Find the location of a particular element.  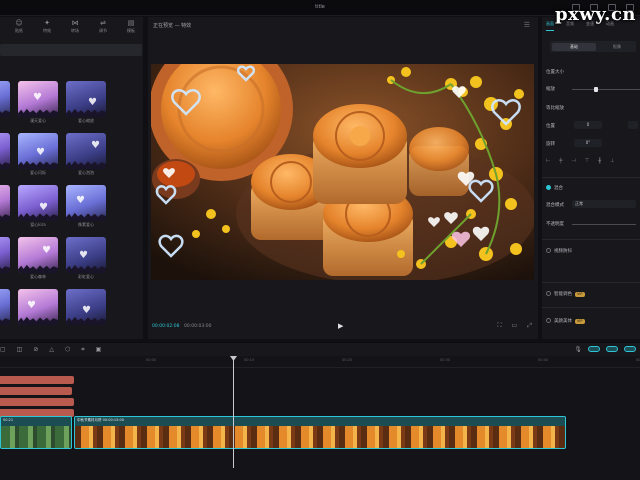

search-input is located at coordinates (71, 50).